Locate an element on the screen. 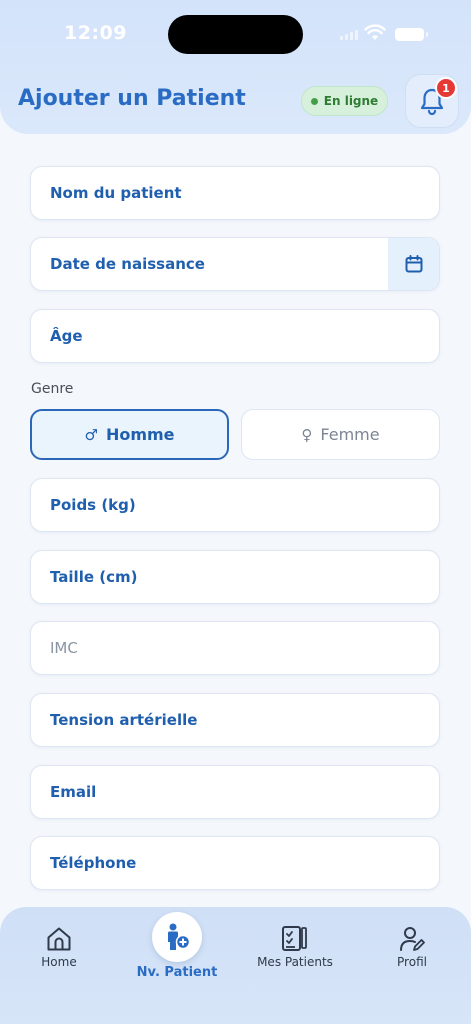 Image resolution: width=471 pixels, height=1024 pixels. nav-home: Home is located at coordinates (59, 947).